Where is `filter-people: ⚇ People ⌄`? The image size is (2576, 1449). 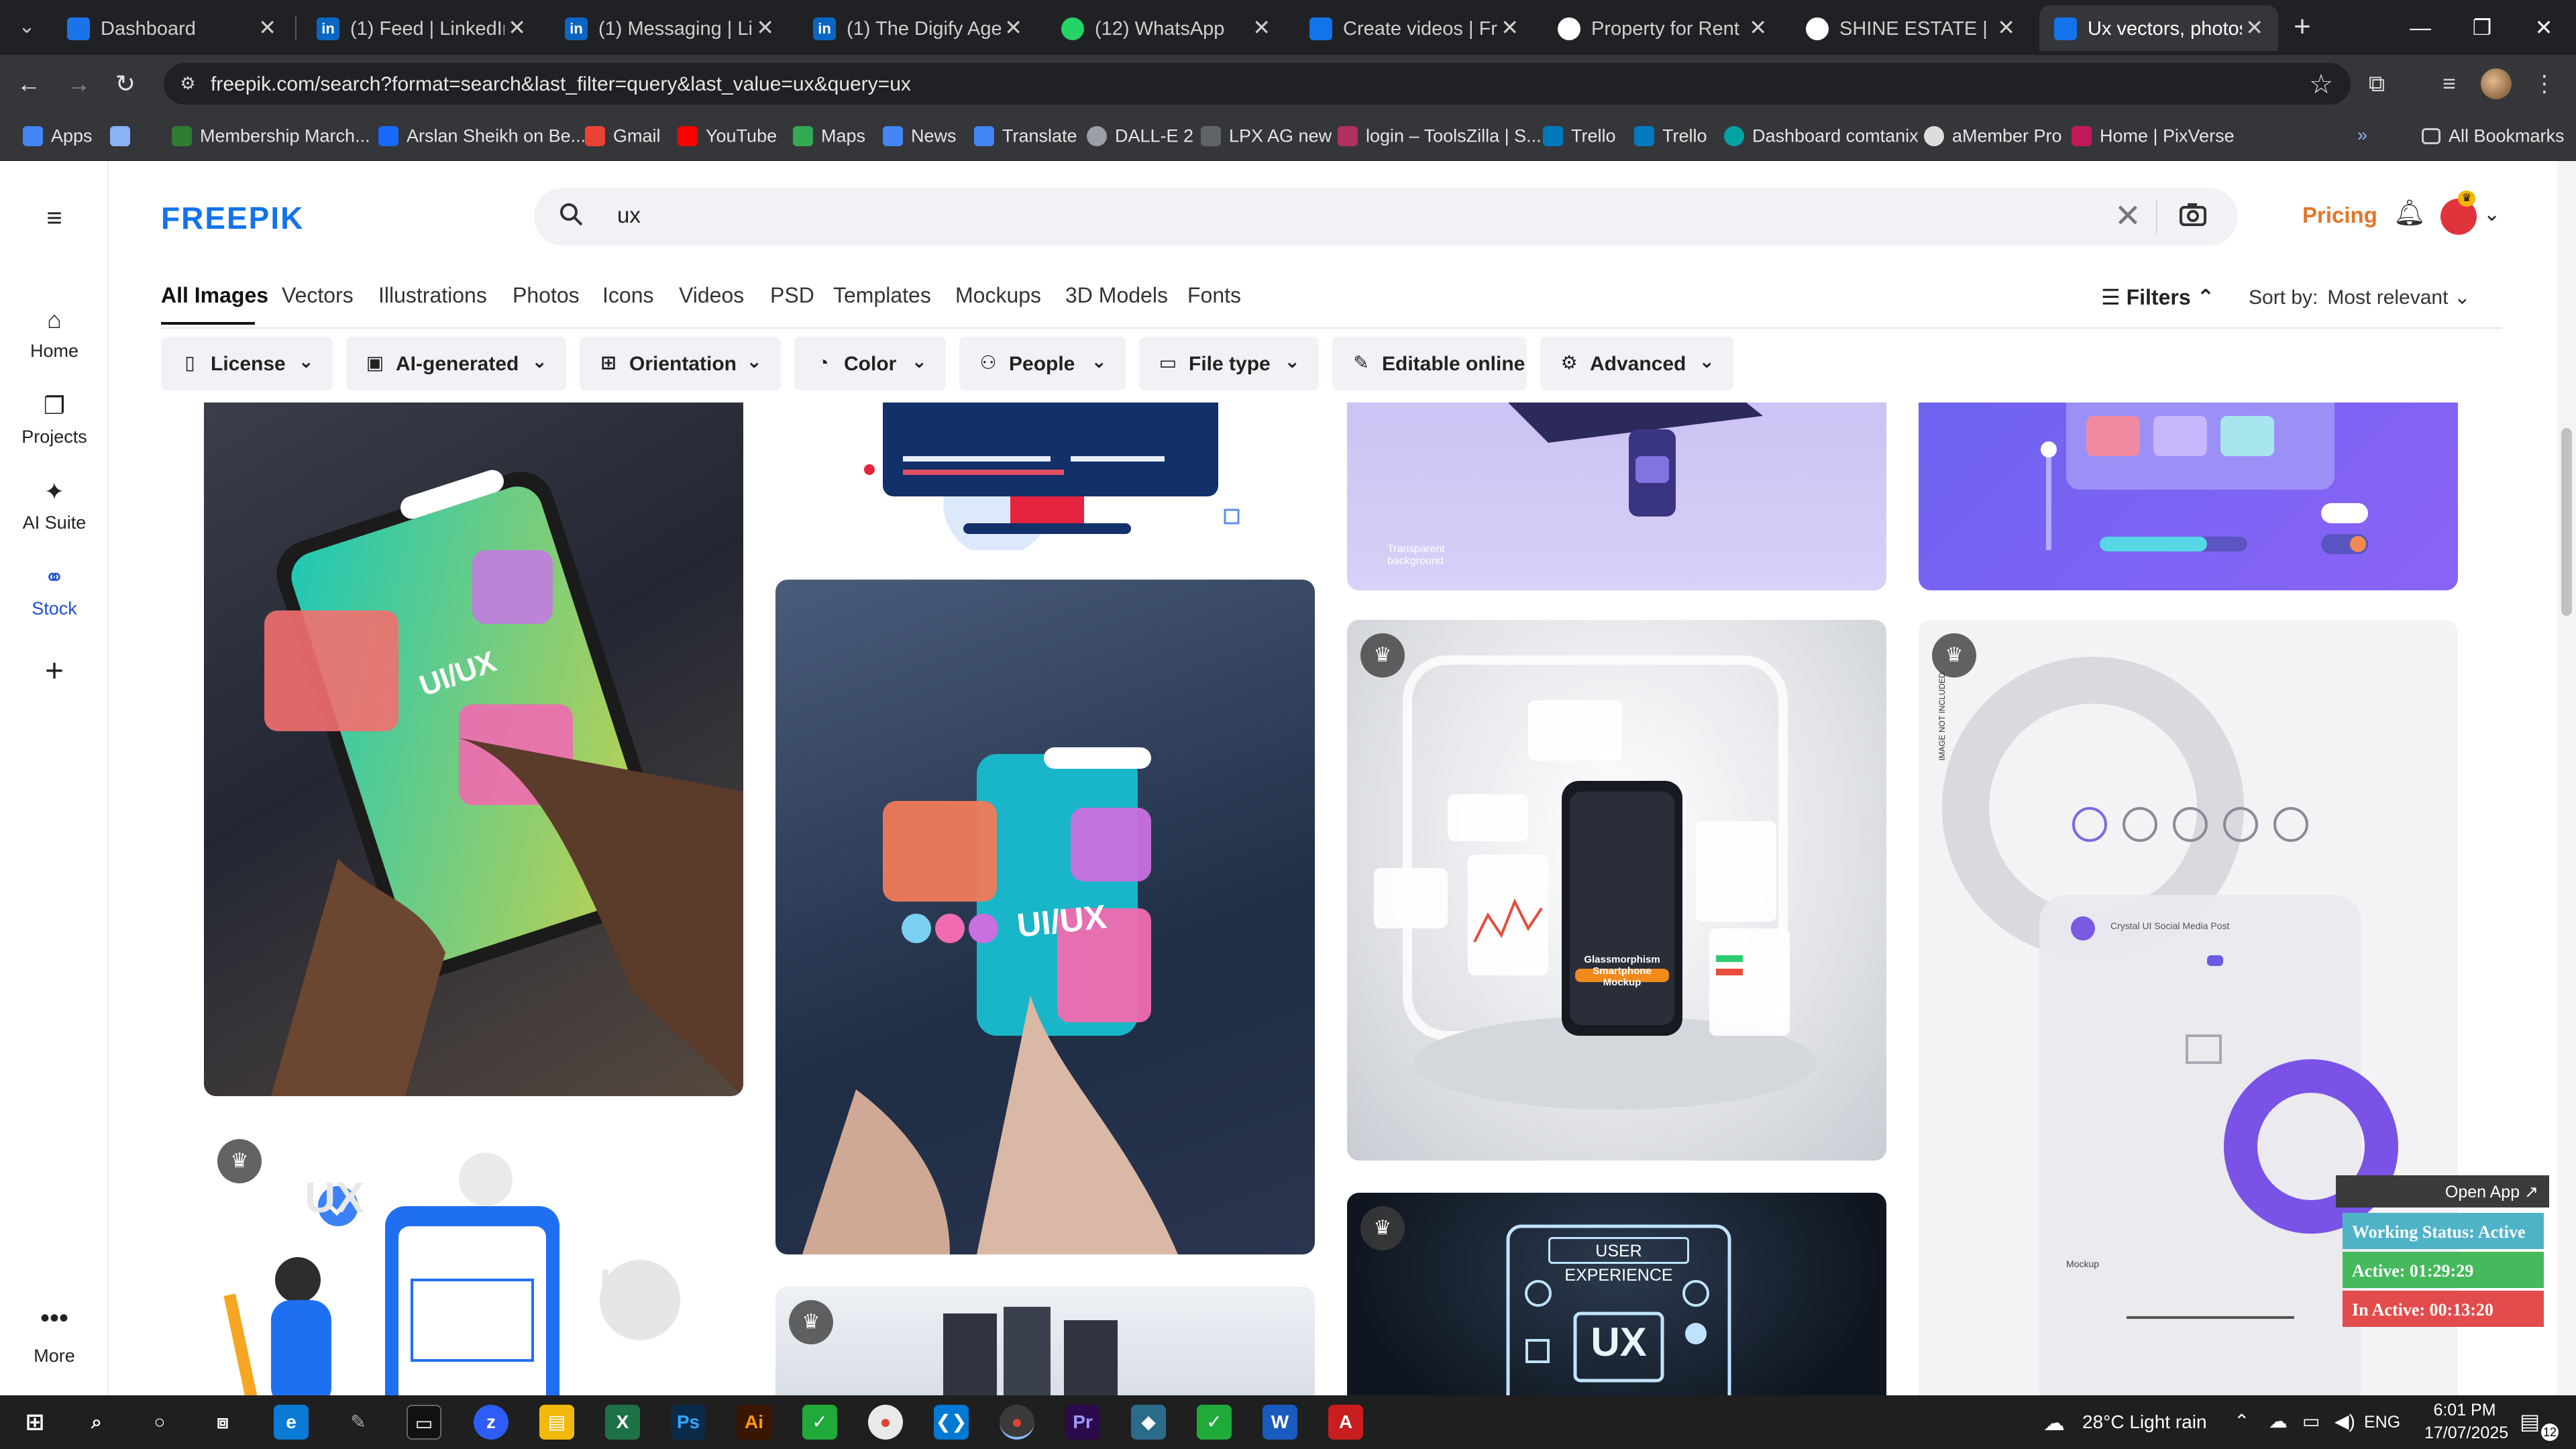
filter-people: ⚇ People ⌄ is located at coordinates (1042, 363).